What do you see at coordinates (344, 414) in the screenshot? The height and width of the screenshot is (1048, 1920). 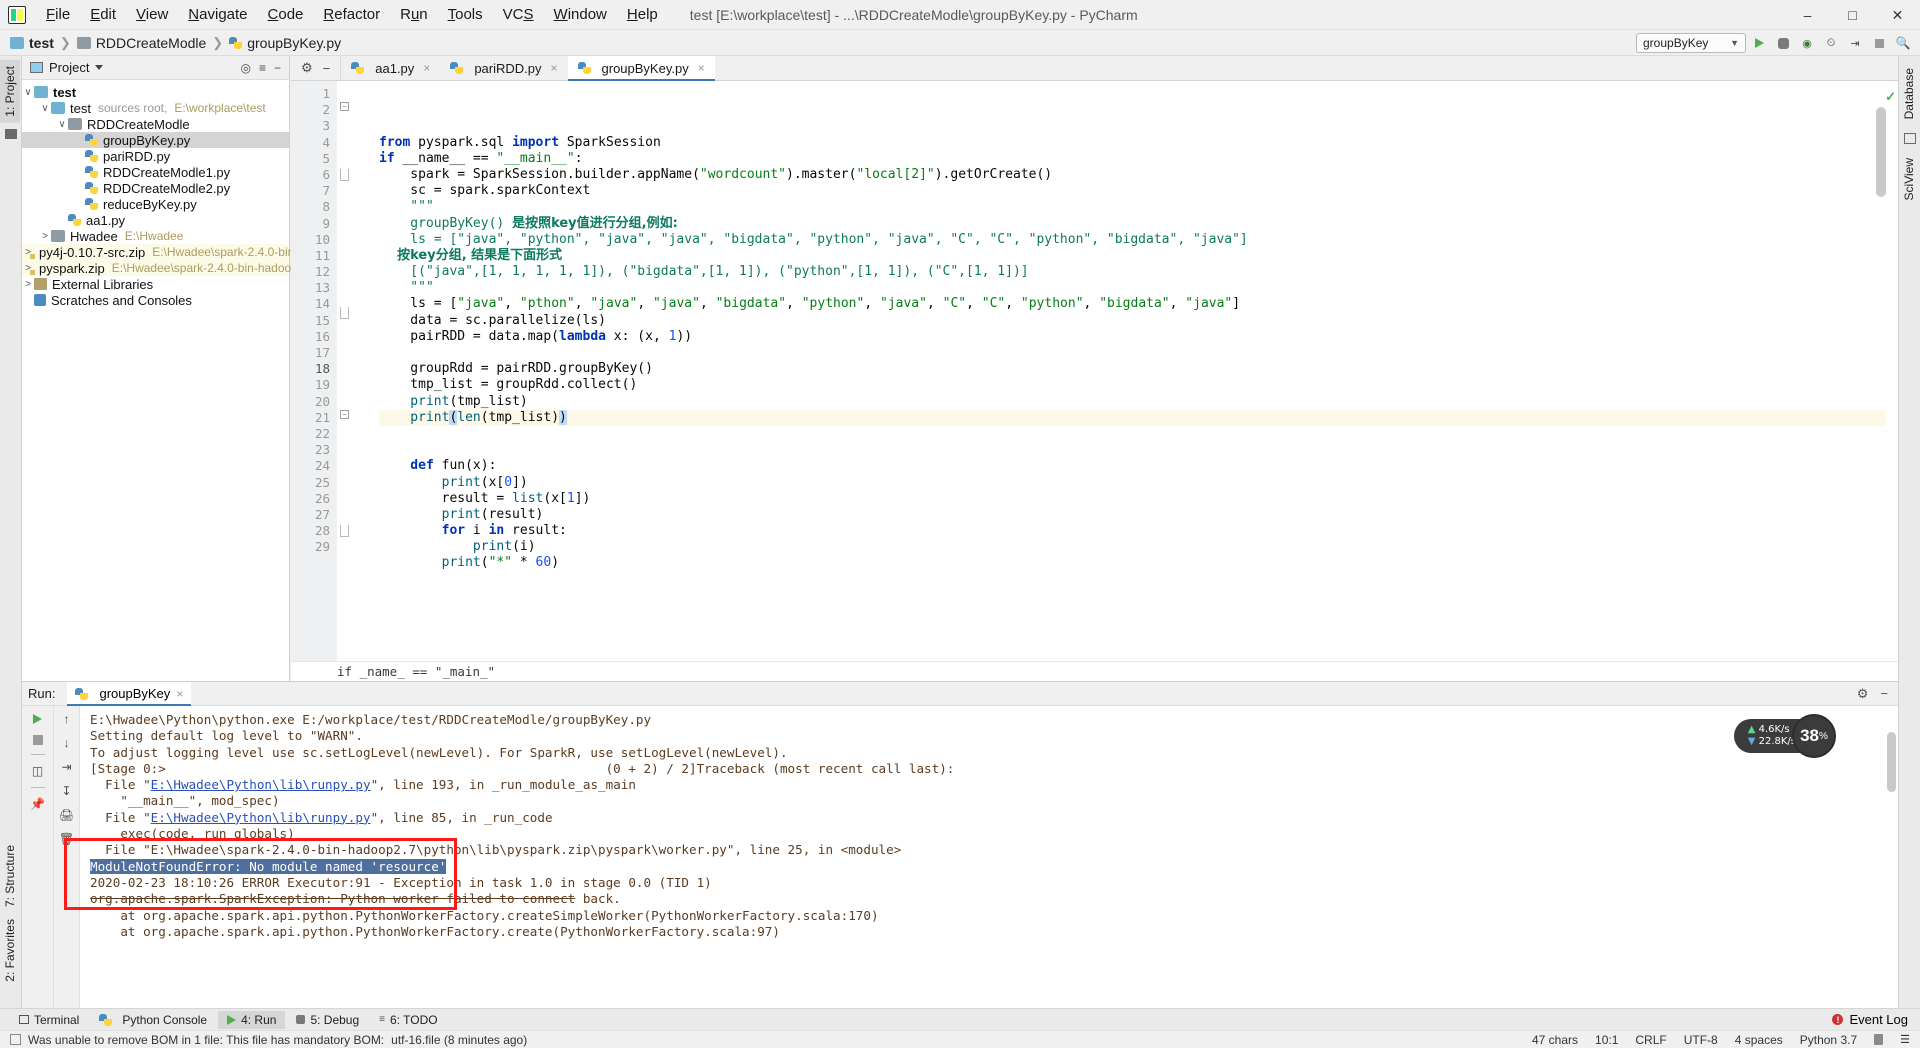 I see `fold-icon-line21: −` at bounding box center [344, 414].